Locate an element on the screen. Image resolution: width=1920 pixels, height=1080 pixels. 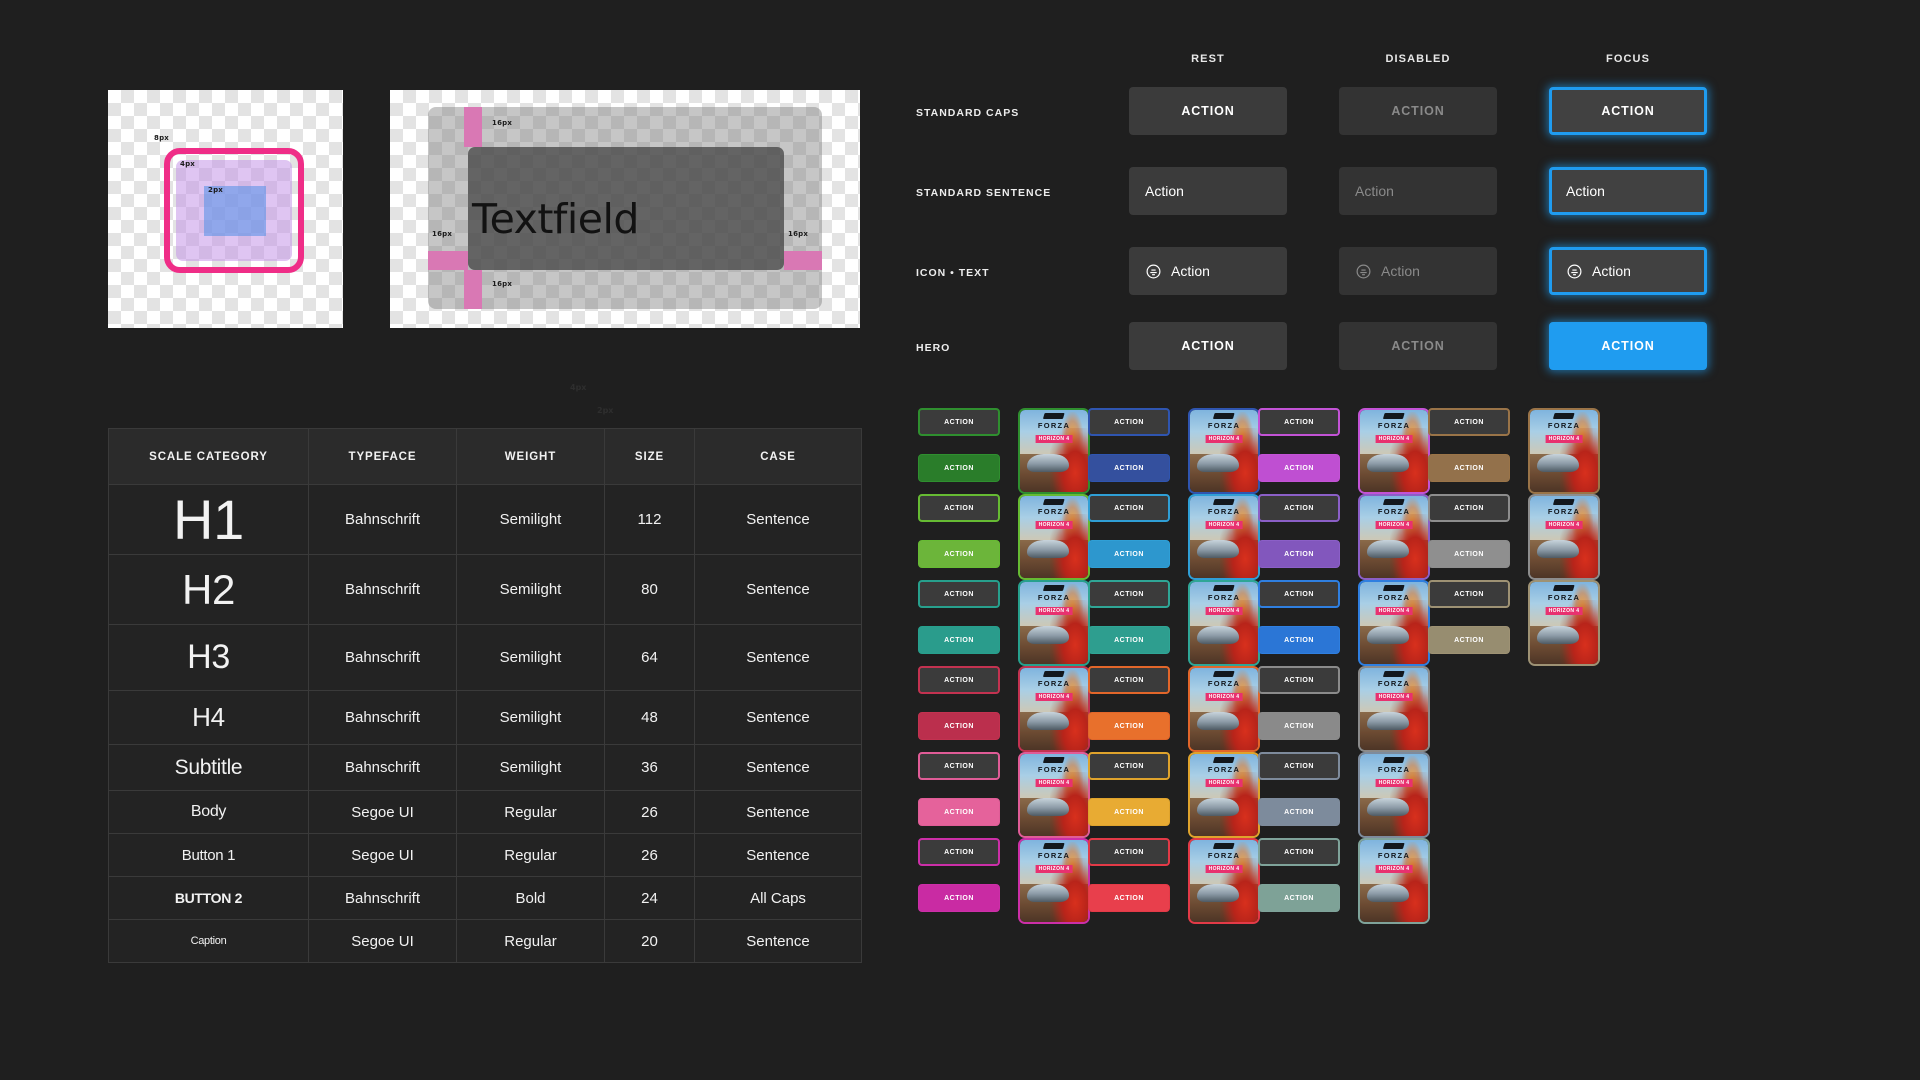
swatch-filled-button-khaki: ACTION is located at coordinates (1469, 640).